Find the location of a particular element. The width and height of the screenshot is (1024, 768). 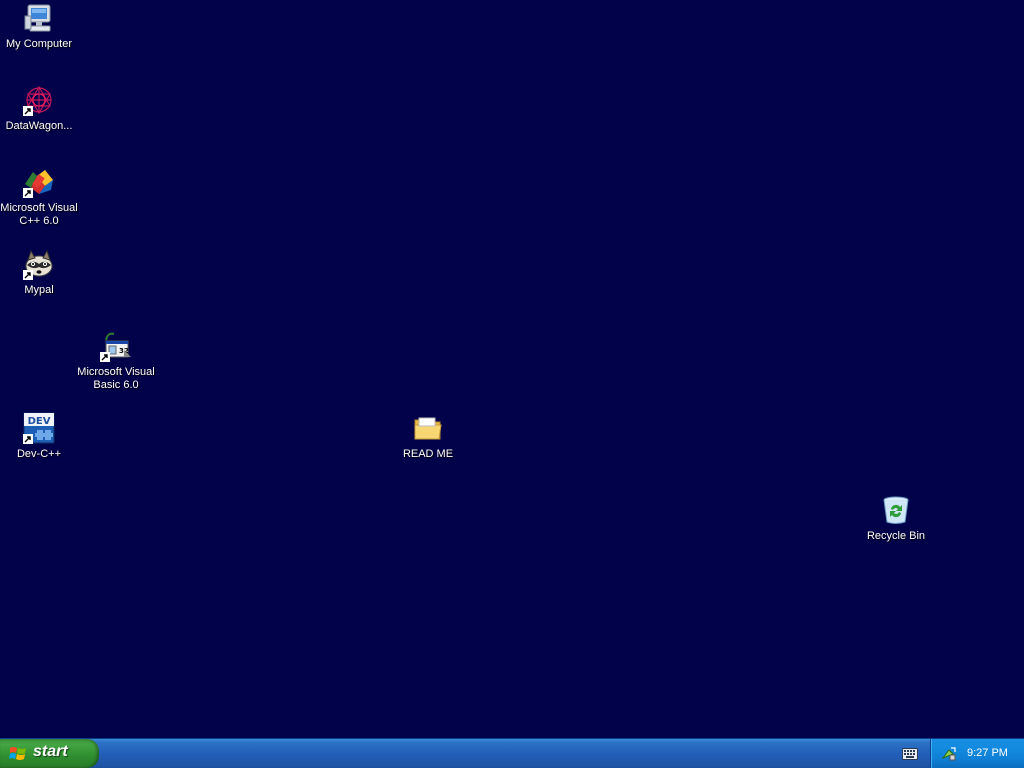

system-tray: 9:27 PM is located at coordinates (977, 753).